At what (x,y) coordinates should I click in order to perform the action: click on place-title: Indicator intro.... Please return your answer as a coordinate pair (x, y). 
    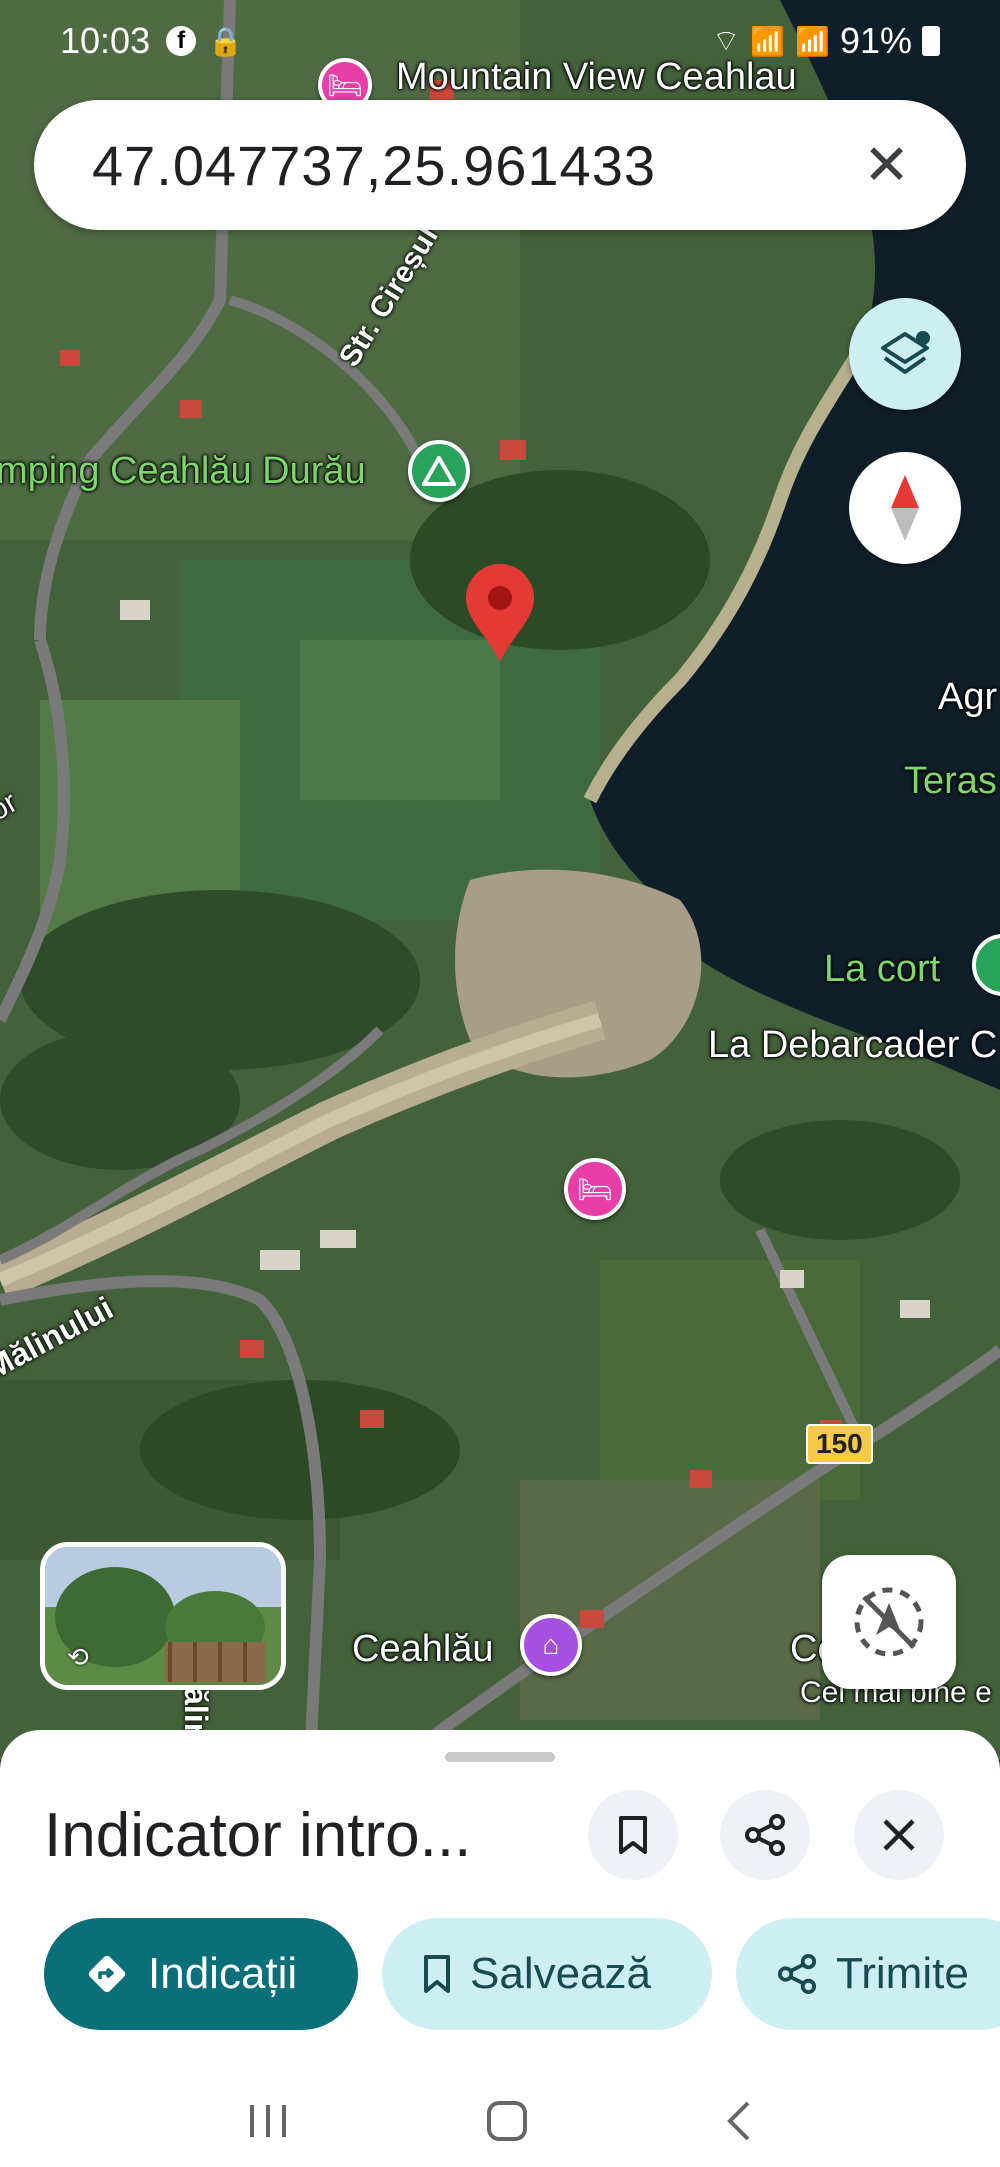
    Looking at the image, I should click on (258, 1835).